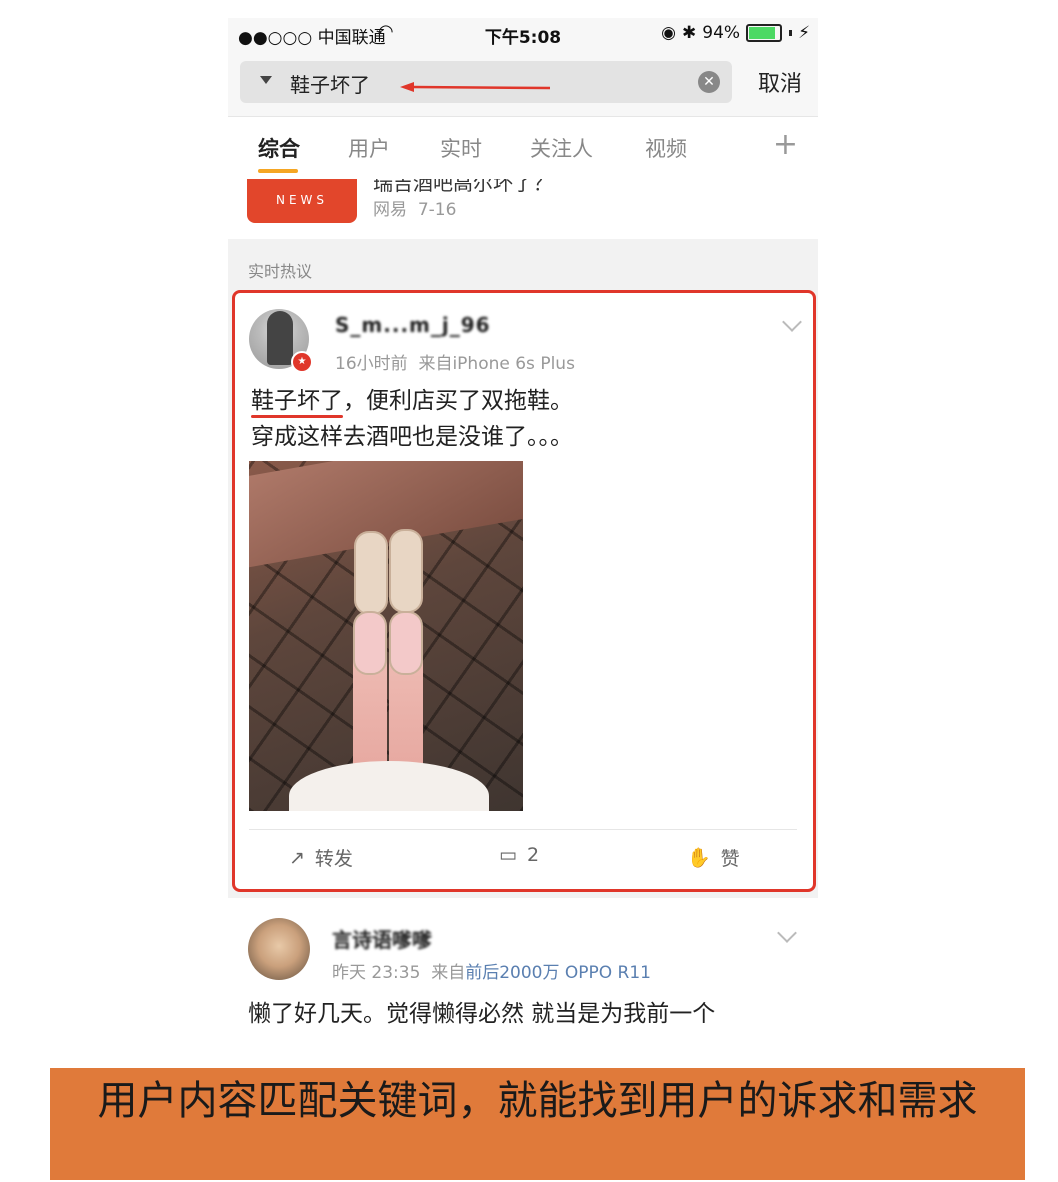 Image resolution: width=1058 pixels, height=1182 pixels. What do you see at coordinates (699, 858) in the screenshot?
I see `thumbs-up-icon: ✋` at bounding box center [699, 858].